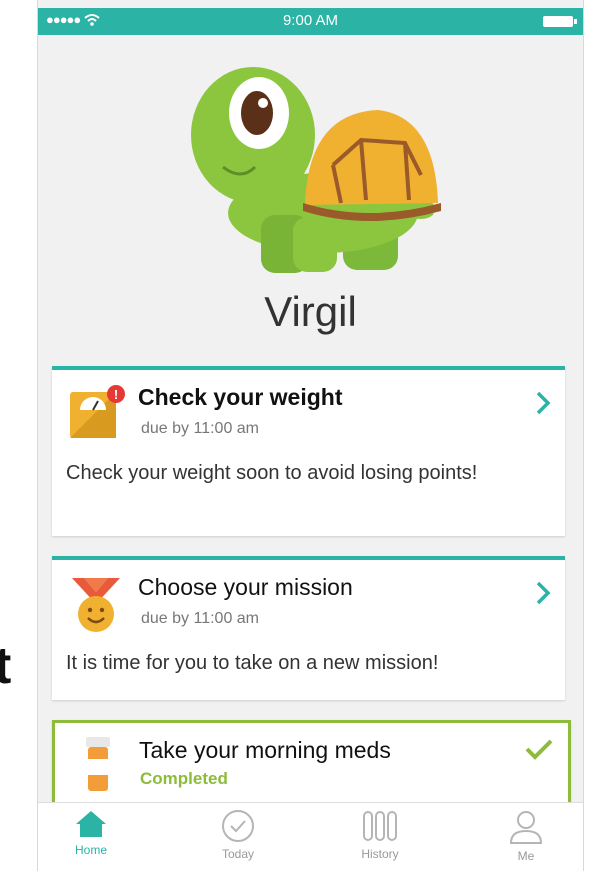 The image size is (596, 871). I want to click on pill-bottle-icon, so click(98, 764).